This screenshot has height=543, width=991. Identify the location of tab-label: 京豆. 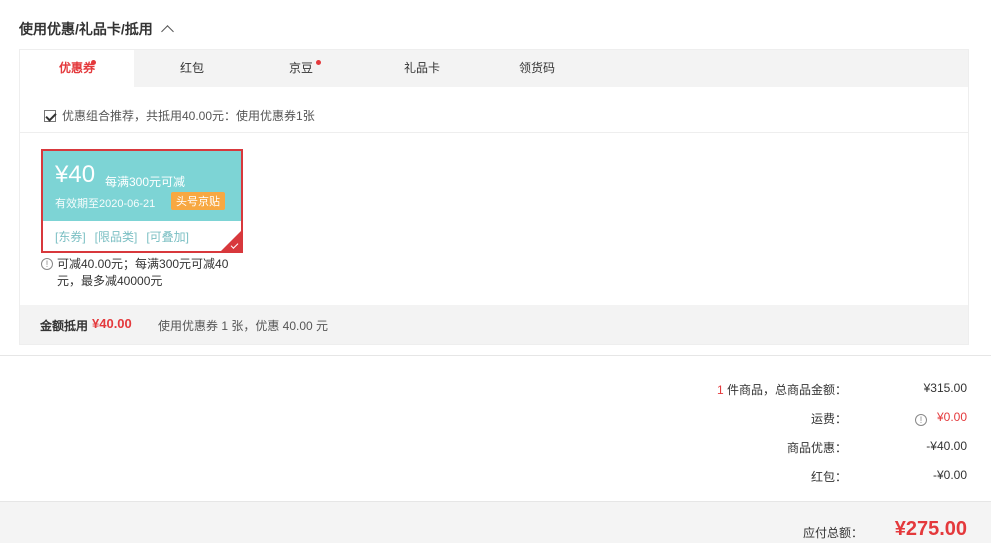
(300, 68).